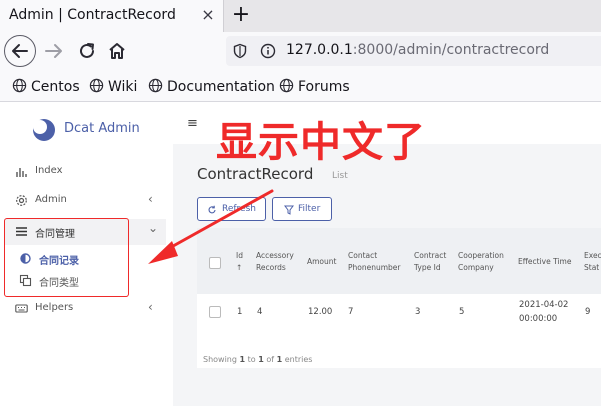 The image size is (601, 406). I want to click on column-header-contact-phonenumber: Contact Phonenumber, so click(374, 261).